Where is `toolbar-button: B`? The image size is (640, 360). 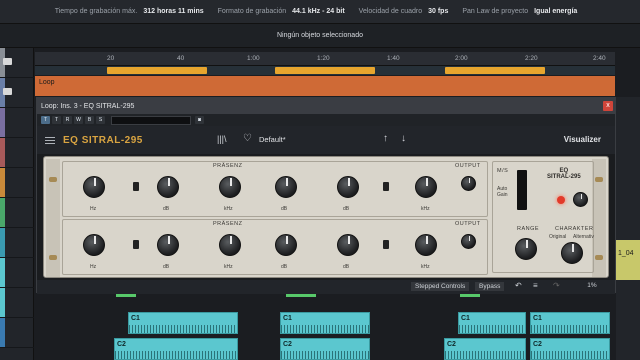 toolbar-button: B is located at coordinates (89, 120).